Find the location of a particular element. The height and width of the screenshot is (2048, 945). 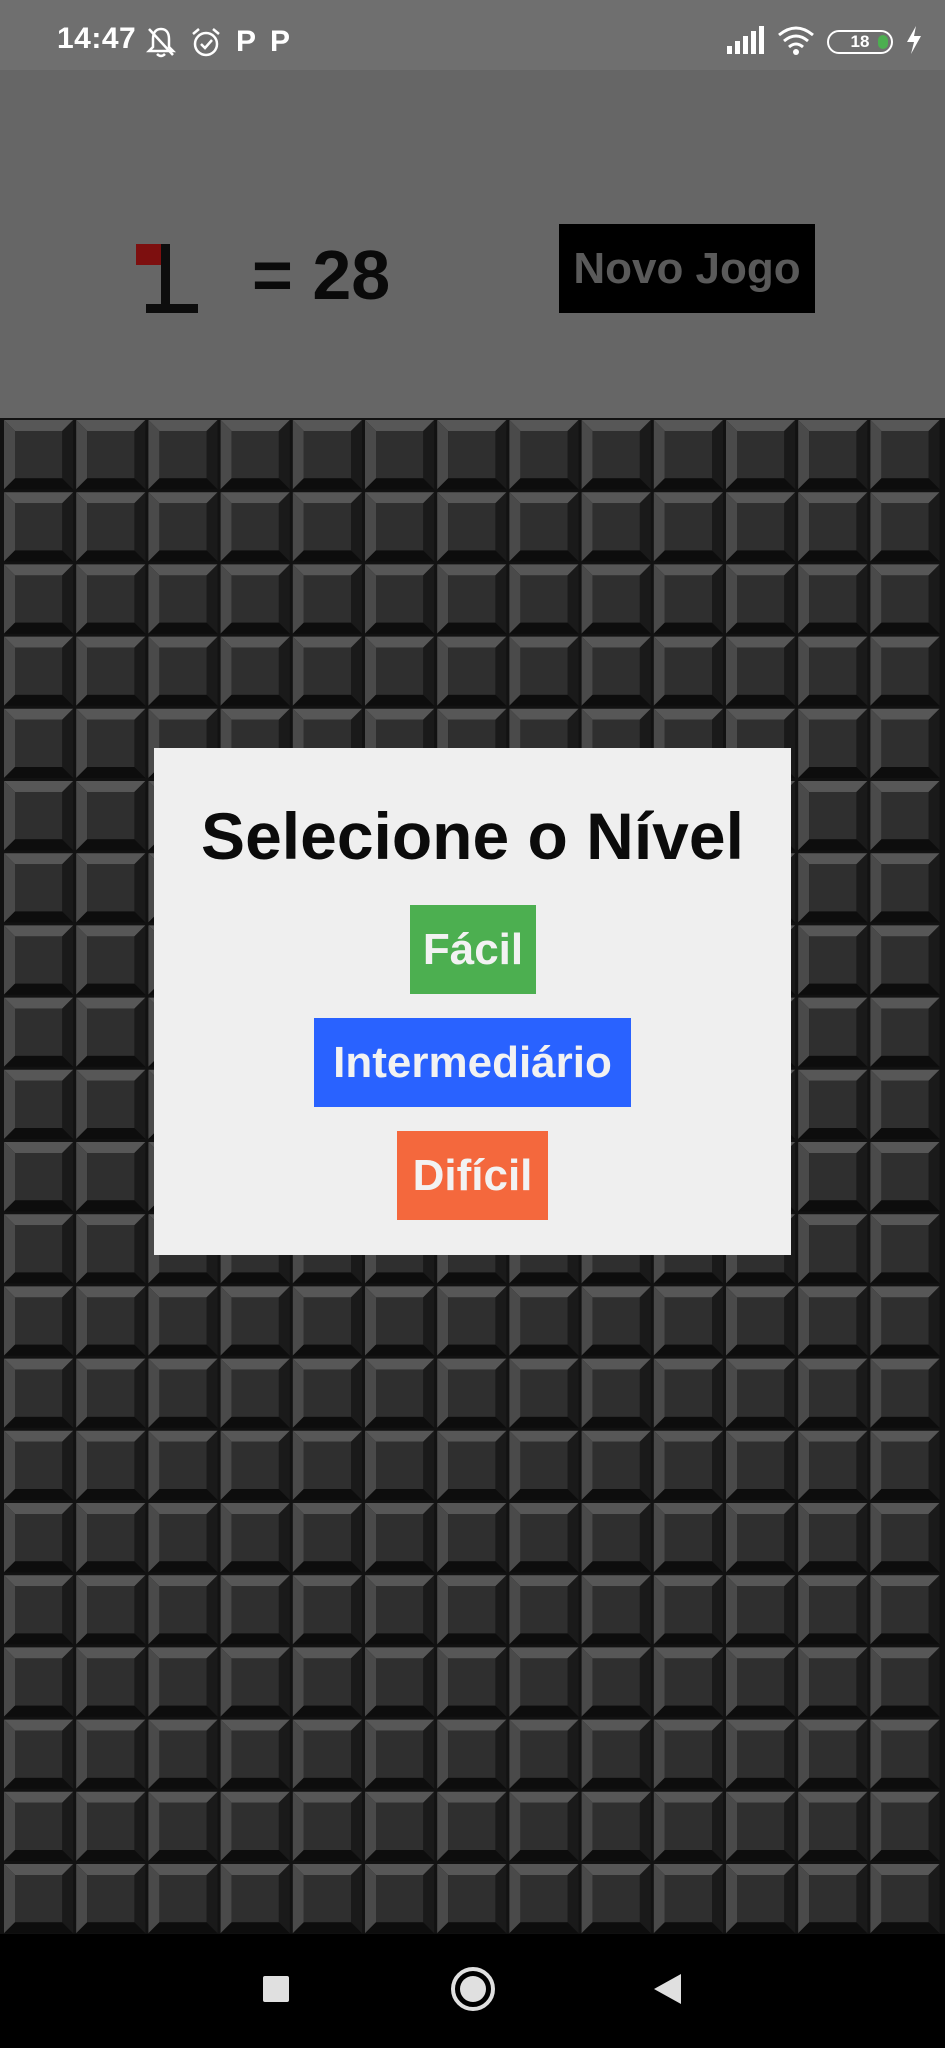

hard-level-button: Difícil is located at coordinates (472, 1175).